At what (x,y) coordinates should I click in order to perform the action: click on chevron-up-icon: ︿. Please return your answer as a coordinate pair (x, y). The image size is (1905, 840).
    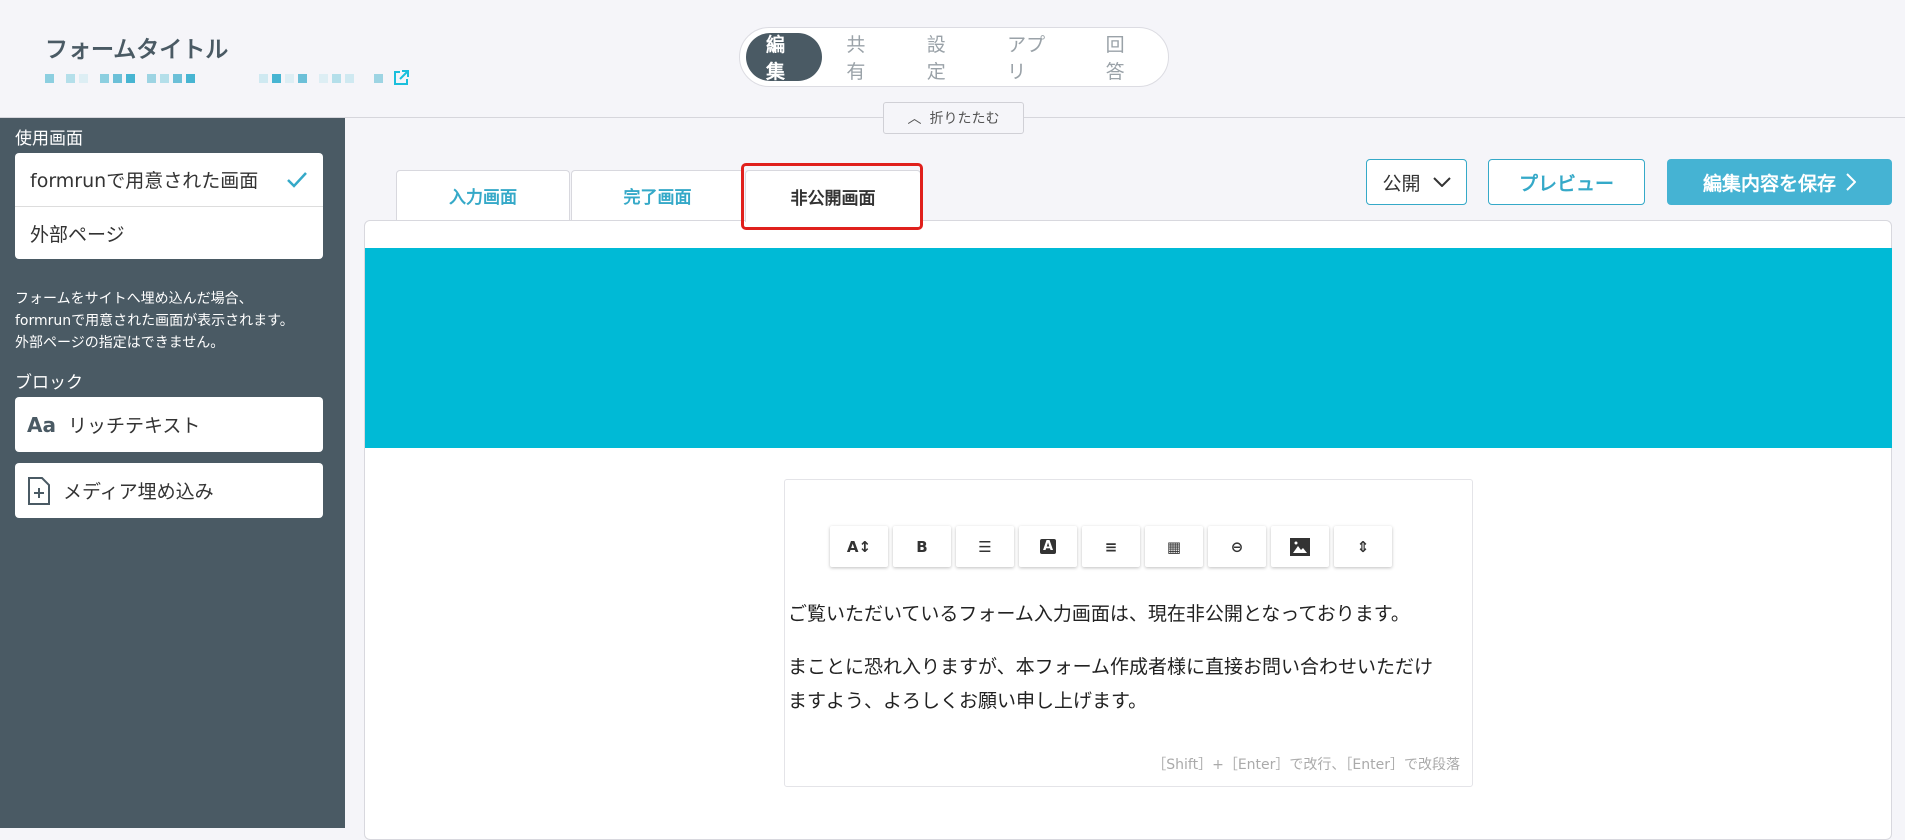
    Looking at the image, I should click on (914, 119).